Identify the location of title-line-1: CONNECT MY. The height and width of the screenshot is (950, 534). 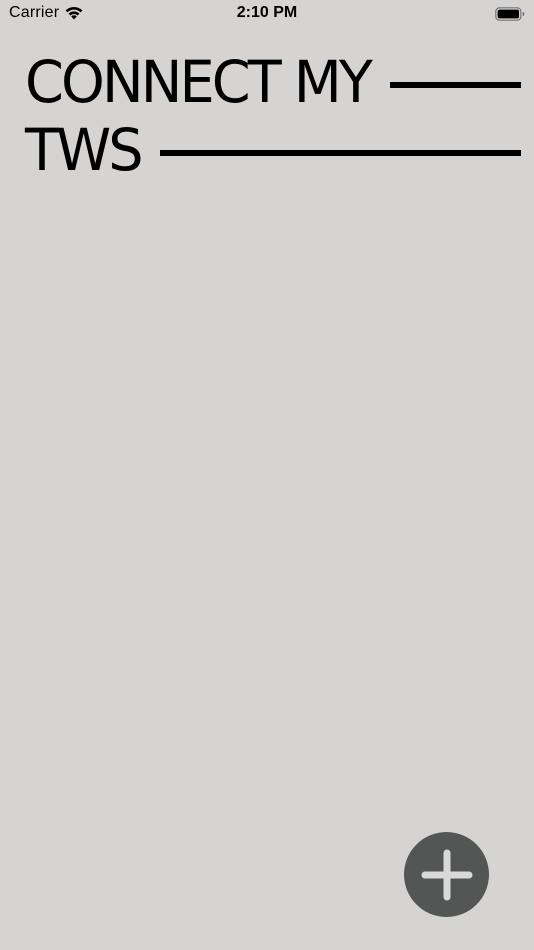
(273, 82).